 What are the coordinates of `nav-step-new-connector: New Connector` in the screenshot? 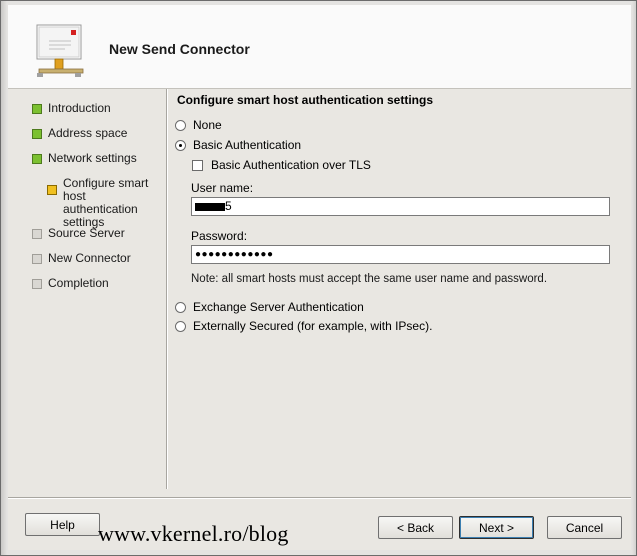 It's located at (81, 258).